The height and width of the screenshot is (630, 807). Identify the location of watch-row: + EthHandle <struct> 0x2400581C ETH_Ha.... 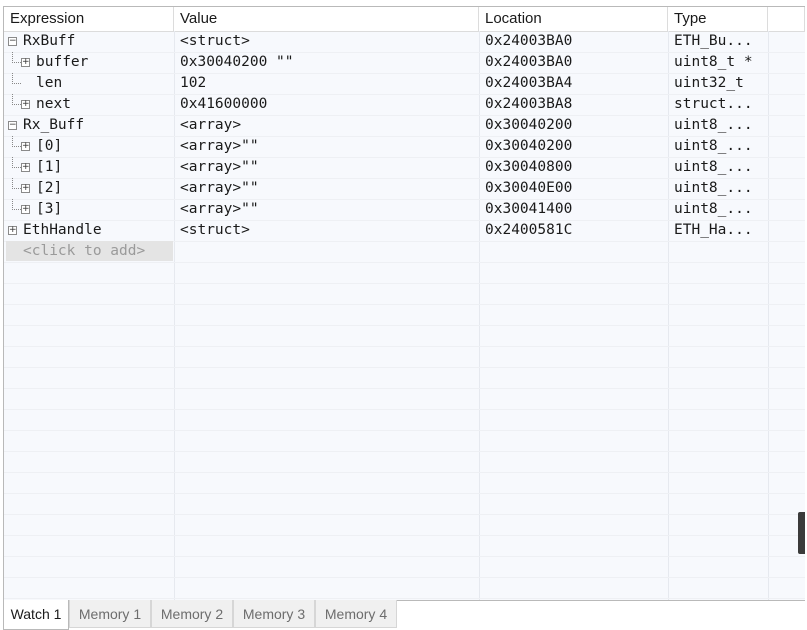
(404, 230).